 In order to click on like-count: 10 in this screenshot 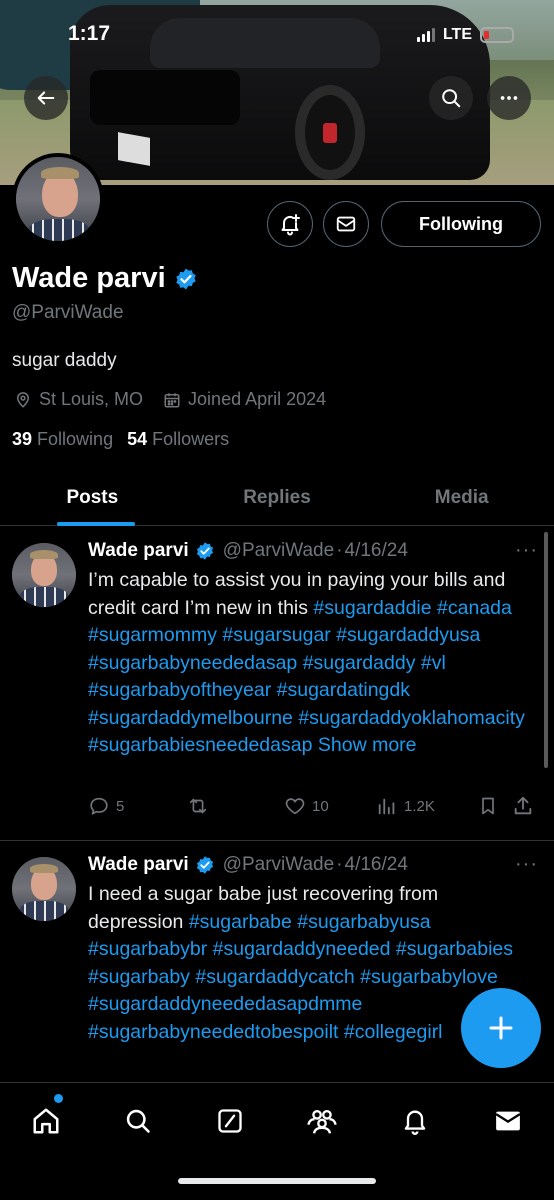, I will do `click(320, 806)`.